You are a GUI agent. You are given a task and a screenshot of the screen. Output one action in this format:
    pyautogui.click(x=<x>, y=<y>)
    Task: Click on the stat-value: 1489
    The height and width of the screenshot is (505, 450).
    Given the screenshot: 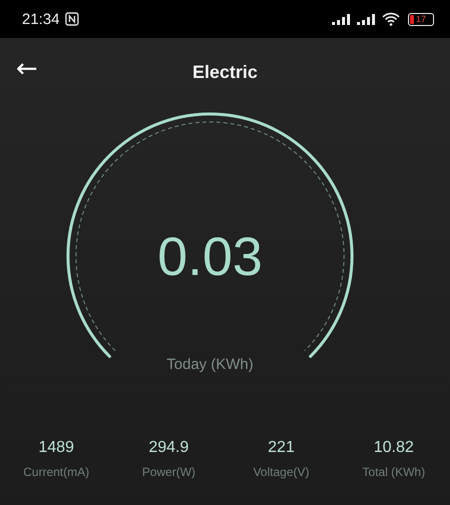 What is the action you would take?
    pyautogui.click(x=56, y=448)
    